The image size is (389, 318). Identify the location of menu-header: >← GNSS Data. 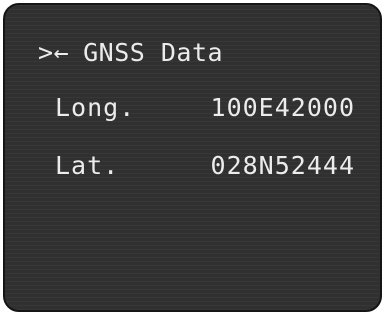
(130, 52).